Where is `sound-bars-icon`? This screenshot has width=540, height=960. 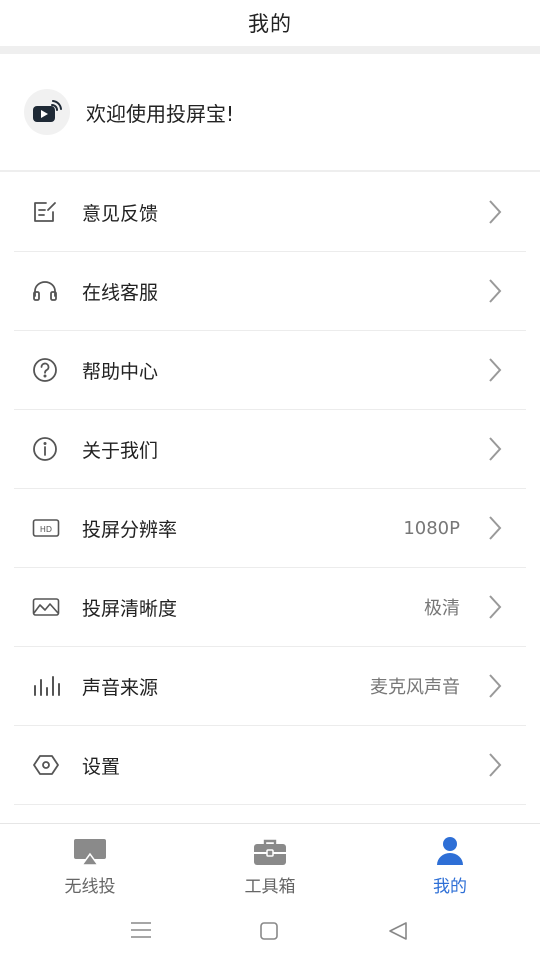
sound-bars-icon is located at coordinates (52, 686).